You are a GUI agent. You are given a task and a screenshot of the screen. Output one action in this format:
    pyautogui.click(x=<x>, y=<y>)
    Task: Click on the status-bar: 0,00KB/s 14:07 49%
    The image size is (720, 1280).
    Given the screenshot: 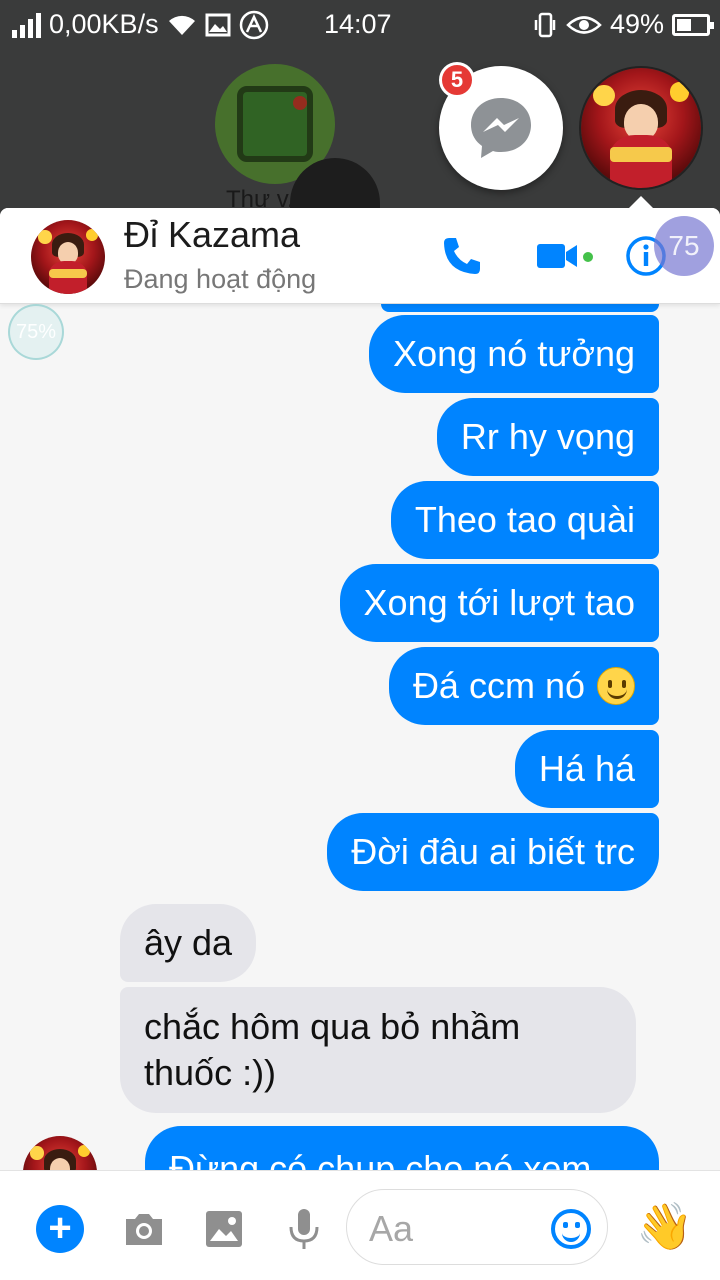 What is the action you would take?
    pyautogui.click(x=360, y=26)
    